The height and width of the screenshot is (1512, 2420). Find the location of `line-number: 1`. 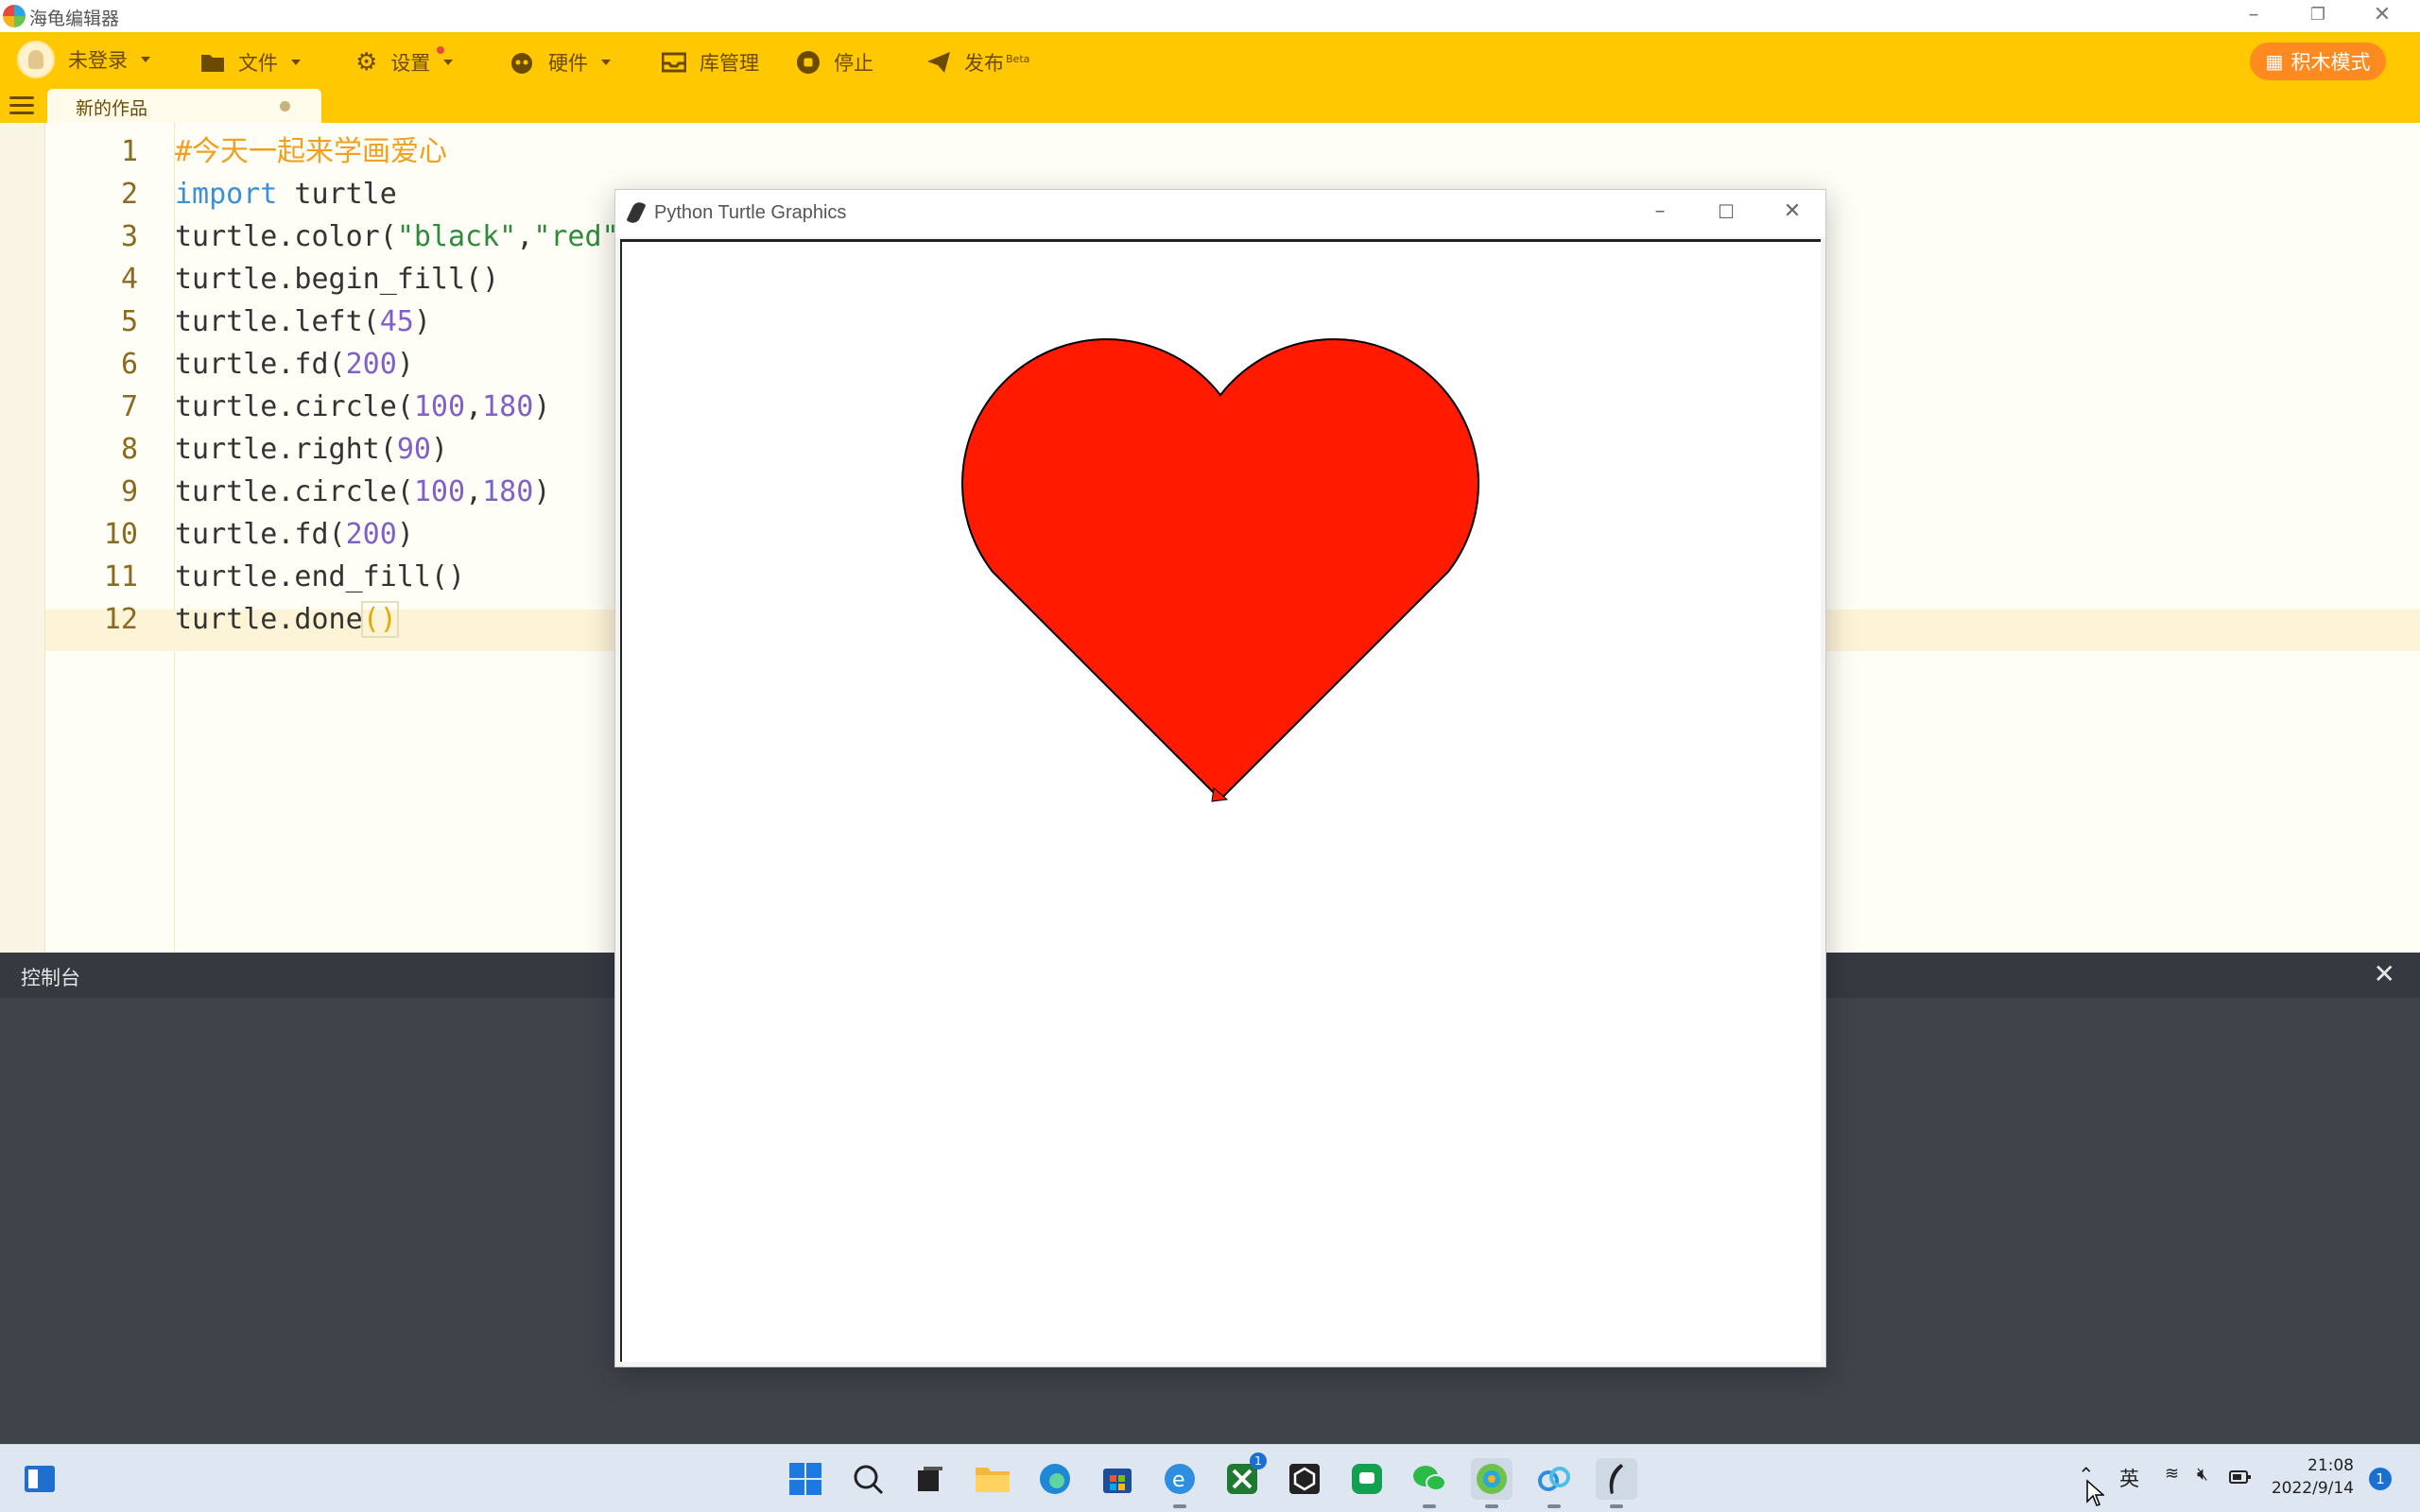

line-number: 1 is located at coordinates (129, 151).